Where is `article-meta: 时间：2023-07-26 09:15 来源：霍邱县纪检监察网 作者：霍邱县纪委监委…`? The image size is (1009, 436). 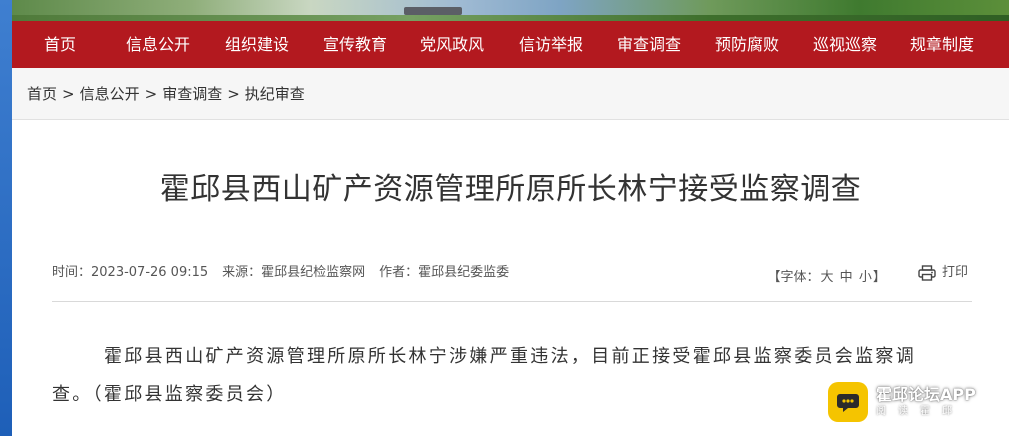 article-meta: 时间：2023-07-26 09:15 来源：霍邱县纪检监察网 作者：霍邱县纪委监委… is located at coordinates (512, 274).